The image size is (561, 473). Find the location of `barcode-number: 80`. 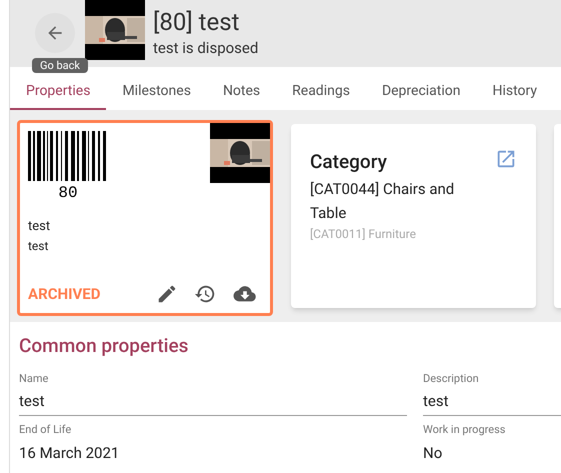

barcode-number: 80 is located at coordinates (68, 193).